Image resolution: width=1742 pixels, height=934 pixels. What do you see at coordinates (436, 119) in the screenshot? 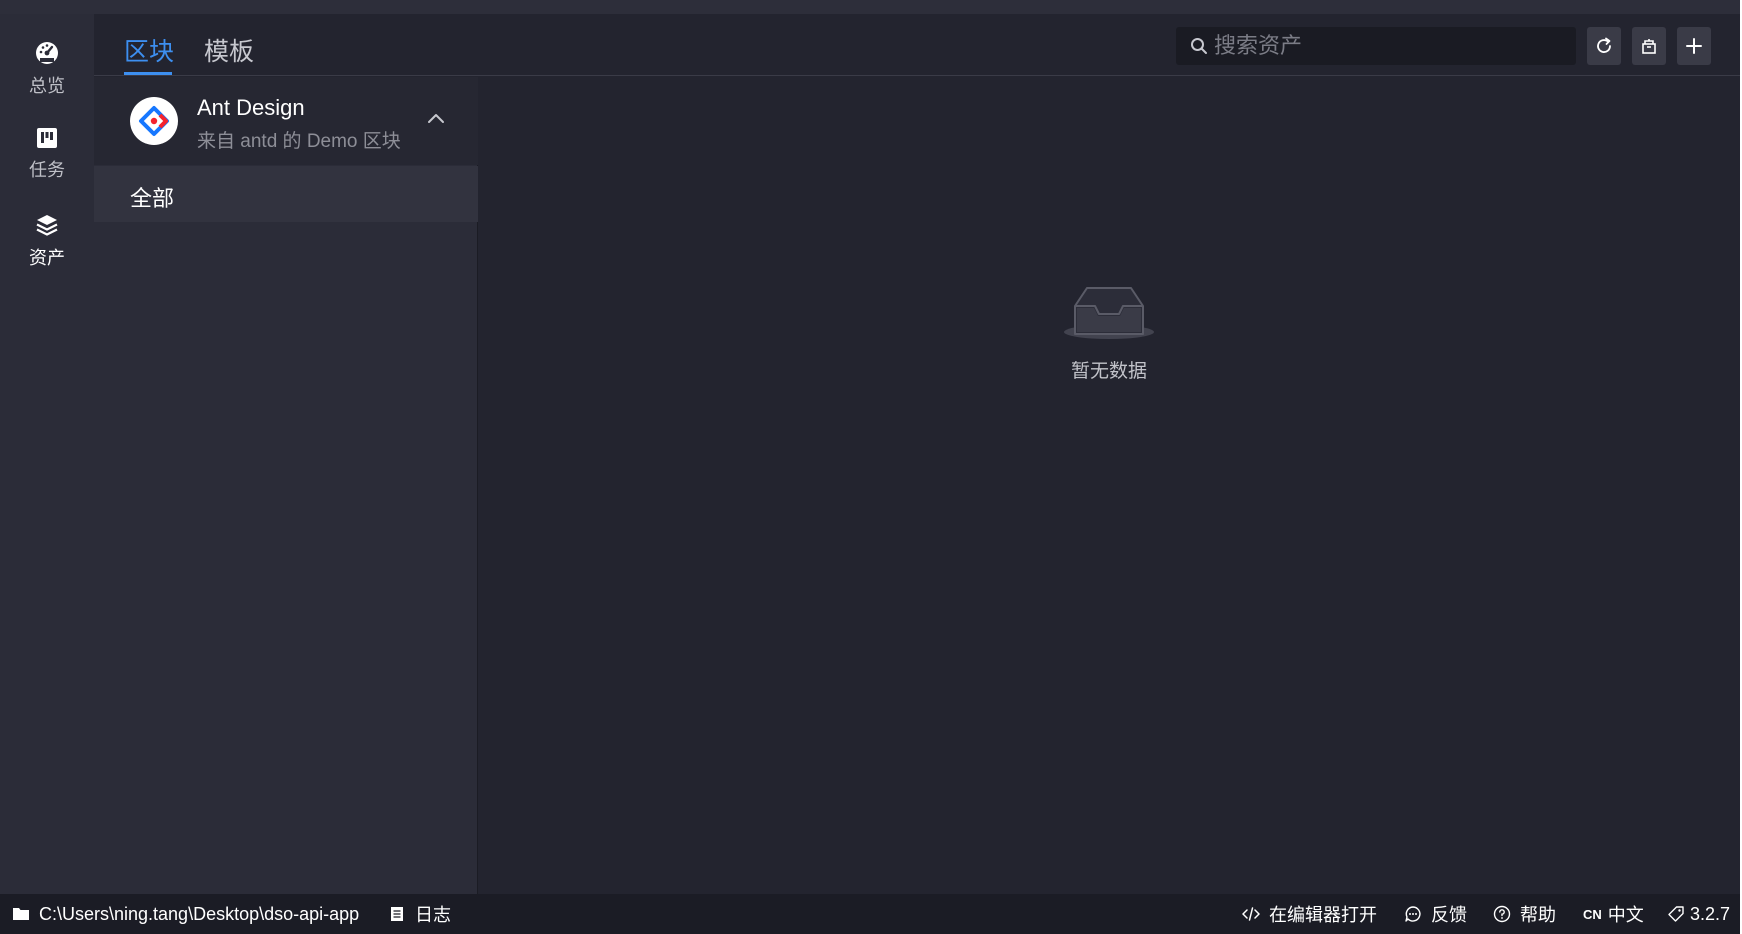
I see `chevron-up-icon` at bounding box center [436, 119].